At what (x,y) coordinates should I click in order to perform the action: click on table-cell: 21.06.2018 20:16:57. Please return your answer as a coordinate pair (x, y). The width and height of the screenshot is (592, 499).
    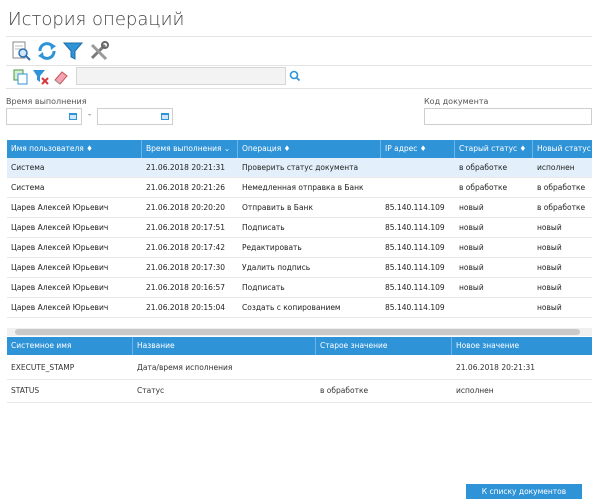
    Looking at the image, I should click on (186, 287).